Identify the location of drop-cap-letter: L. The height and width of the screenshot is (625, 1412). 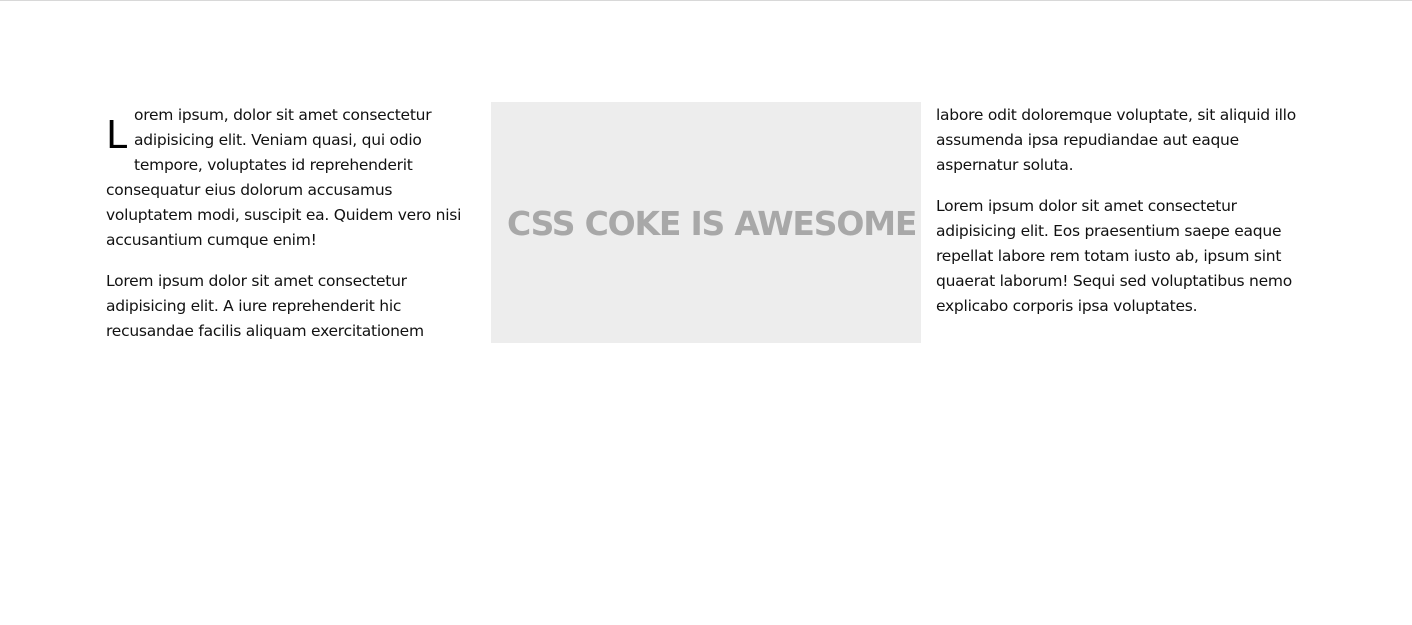
(116, 135).